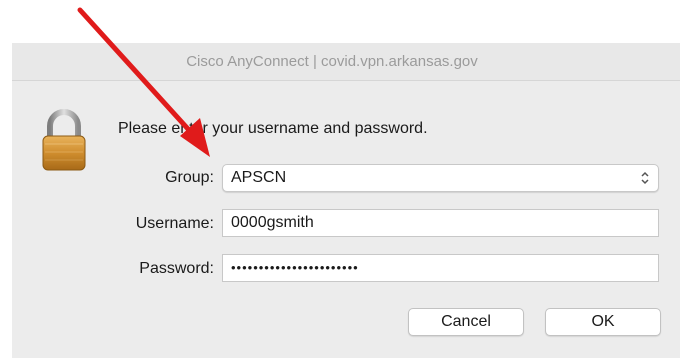 This screenshot has width=680, height=358. What do you see at coordinates (143, 82) in the screenshot?
I see `red-arrow-annotation` at bounding box center [143, 82].